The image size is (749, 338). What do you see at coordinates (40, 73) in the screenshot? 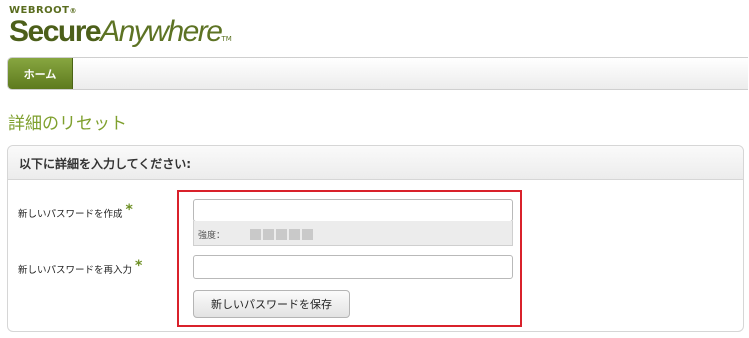
I see `nav-home-tab: ホーム` at bounding box center [40, 73].